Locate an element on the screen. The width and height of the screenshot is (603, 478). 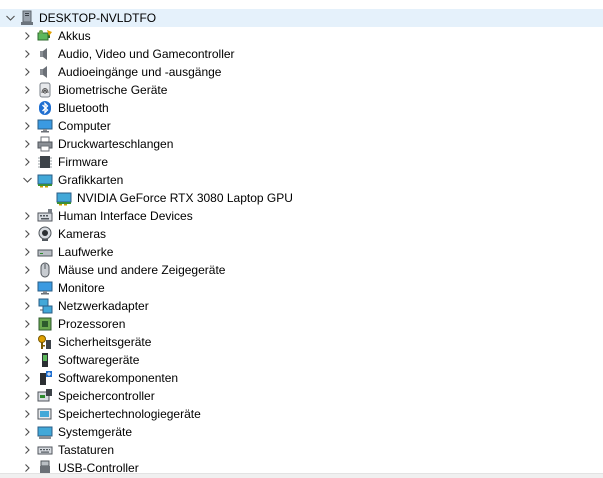
printer-icon is located at coordinates (45, 144).